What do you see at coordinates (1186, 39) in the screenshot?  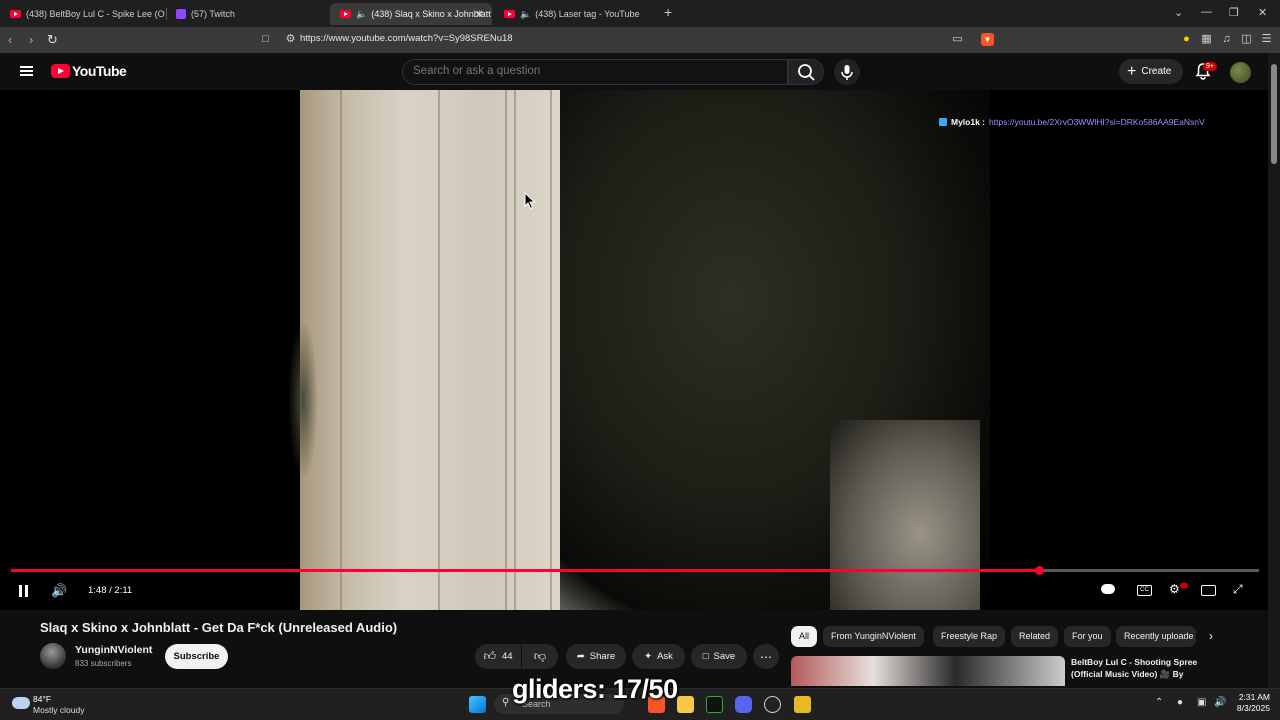 I see `rewards-icon: ●` at bounding box center [1186, 39].